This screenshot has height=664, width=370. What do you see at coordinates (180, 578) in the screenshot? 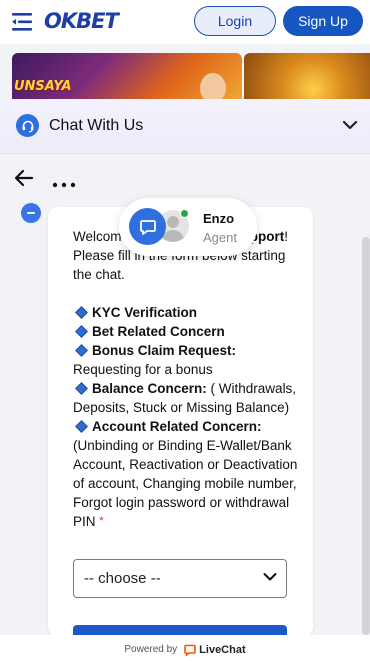
I see `concern-select: -- choose --` at bounding box center [180, 578].